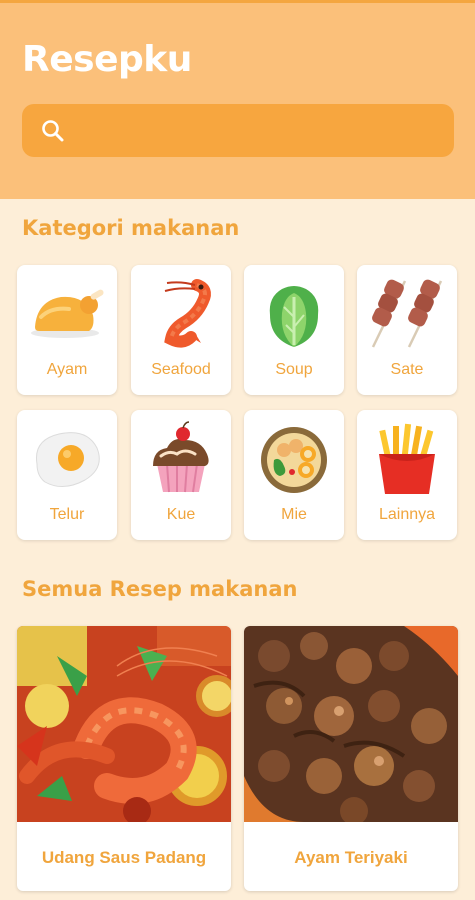  I want to click on search-icon, so click(53, 131).